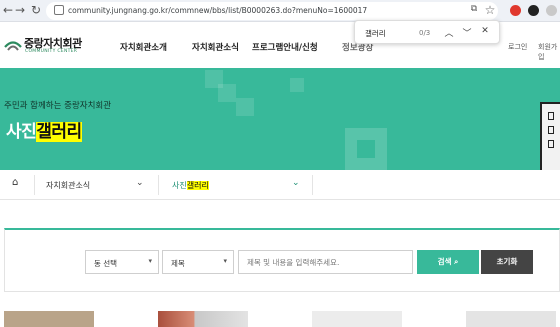 Image resolution: width=560 pixels, height=327 pixels. Describe the element at coordinates (449, 32) in the screenshot. I see `find-previous-icon: ︿` at that location.